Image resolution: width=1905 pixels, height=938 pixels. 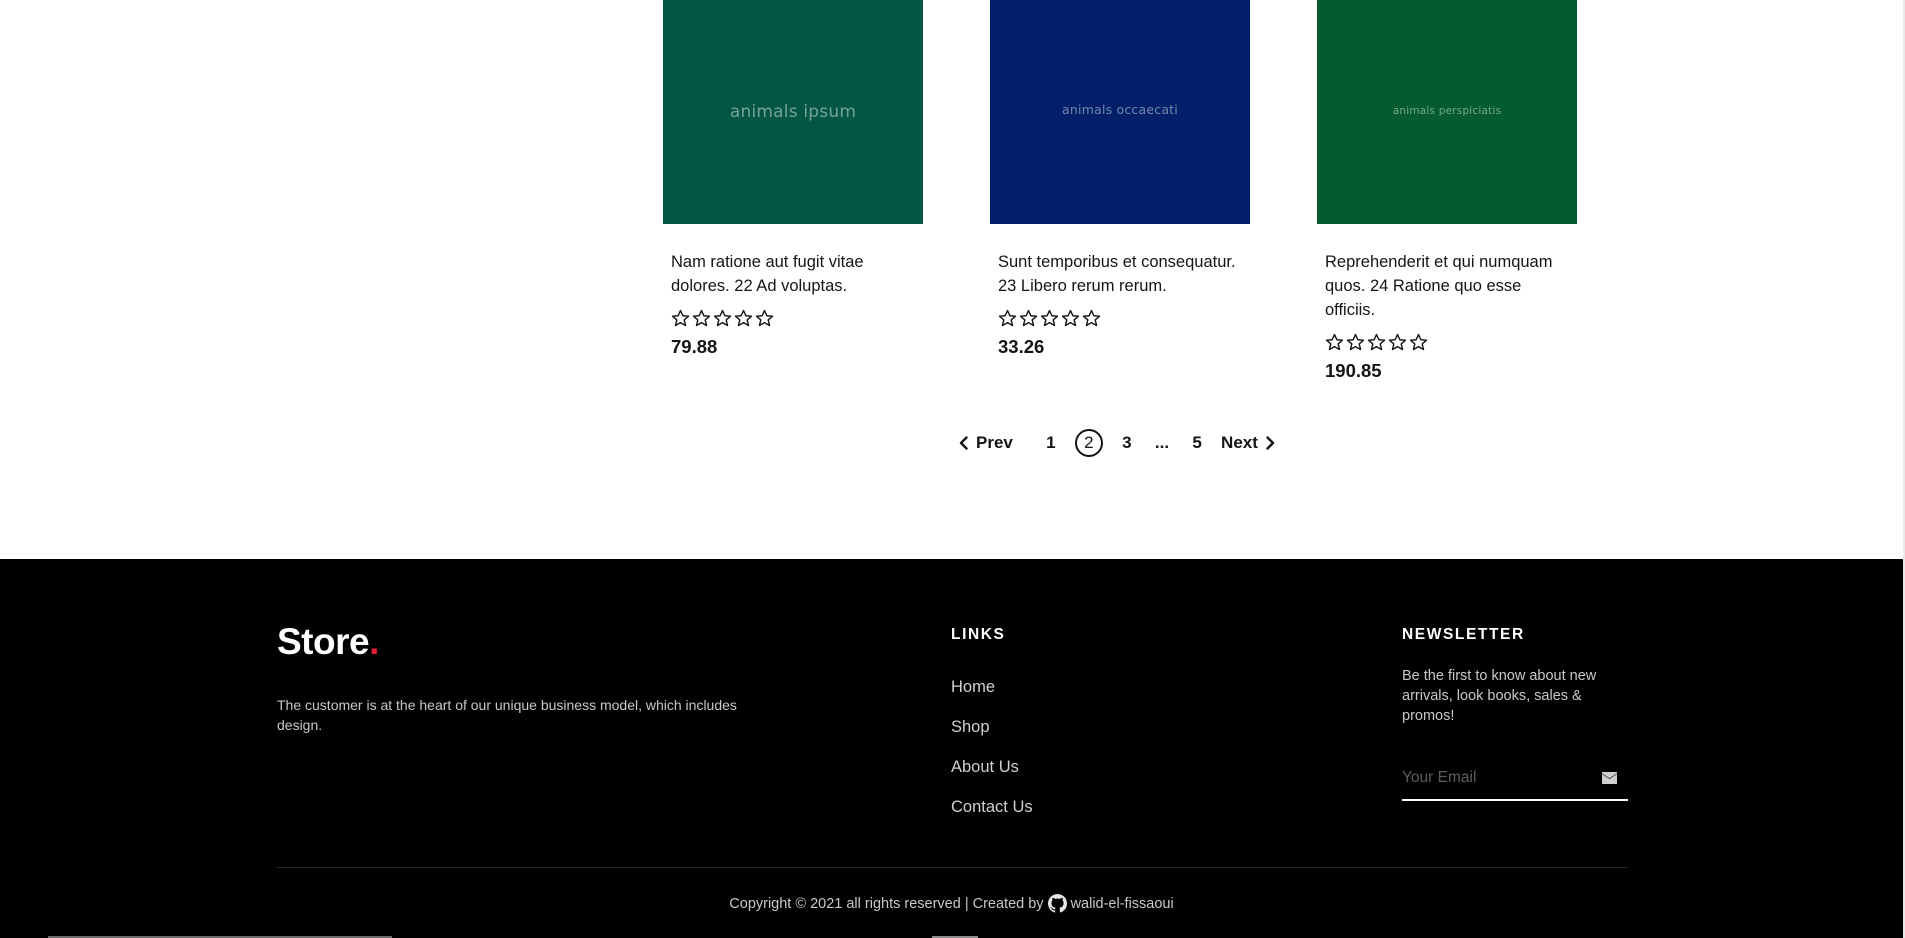 I want to click on email-input, so click(x=1497, y=778).